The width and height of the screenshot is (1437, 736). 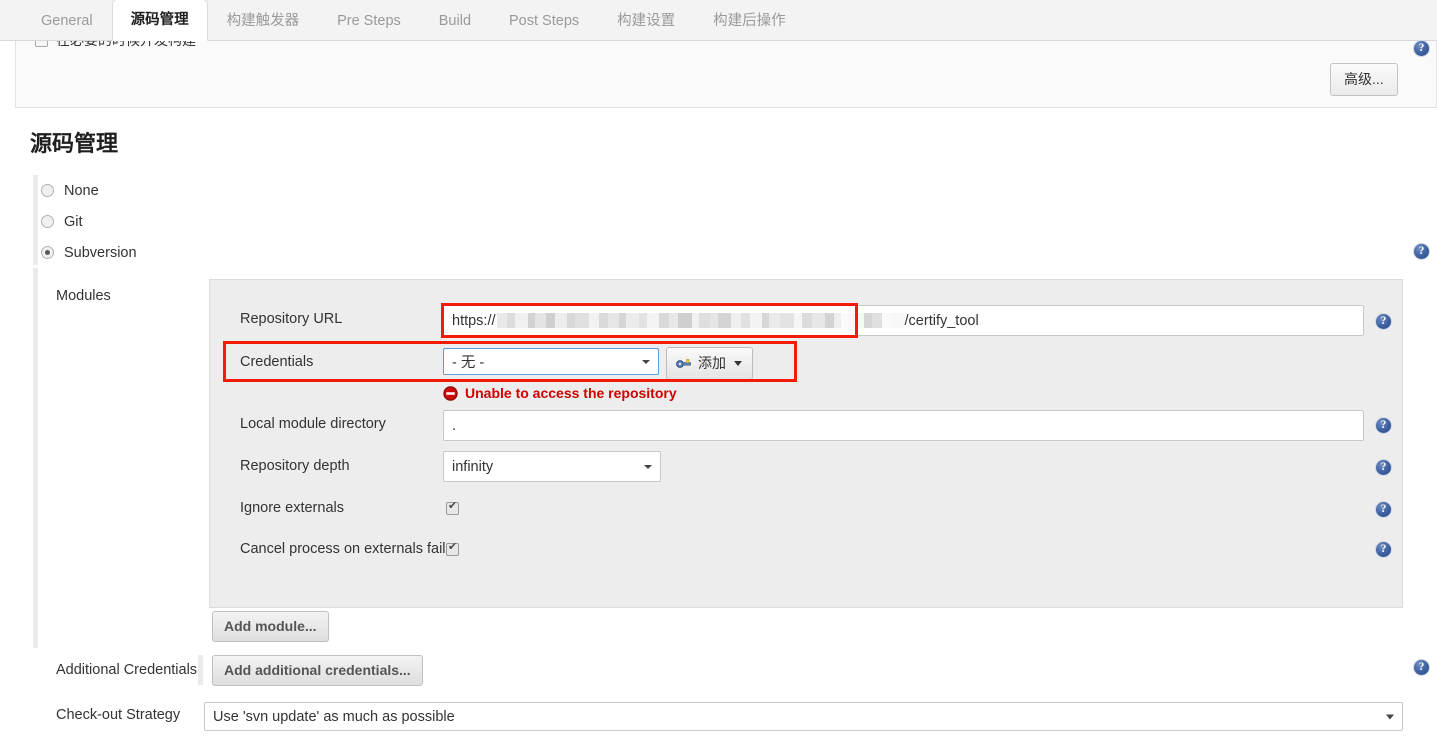 I want to click on scm-option-subversion-label: Subversion, so click(x=100, y=252).